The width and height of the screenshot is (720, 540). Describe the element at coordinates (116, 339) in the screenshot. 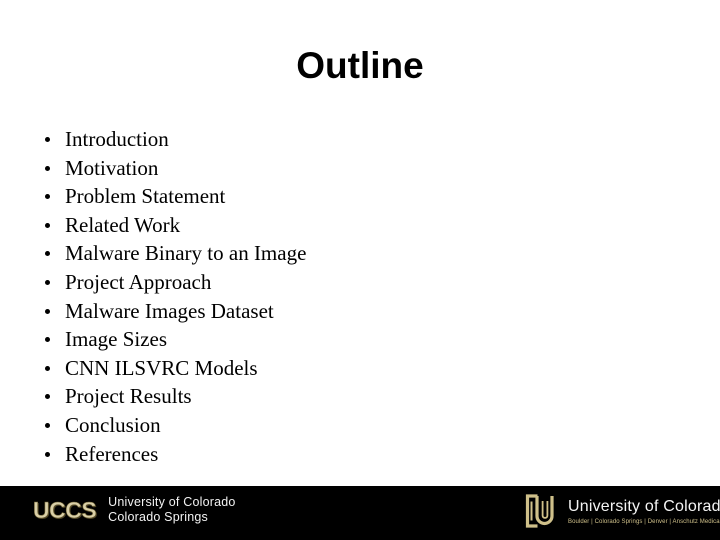

I see `list-item-label: Image Sizes` at that location.